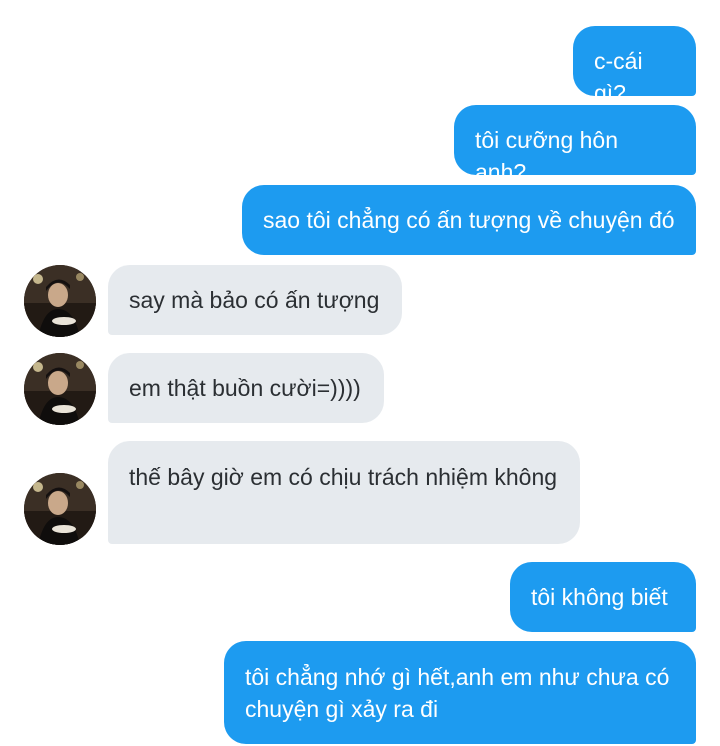 The image size is (720, 746). I want to click on message-bubble-outgoing: tôi cưỡng hôn anh?, so click(575, 145).